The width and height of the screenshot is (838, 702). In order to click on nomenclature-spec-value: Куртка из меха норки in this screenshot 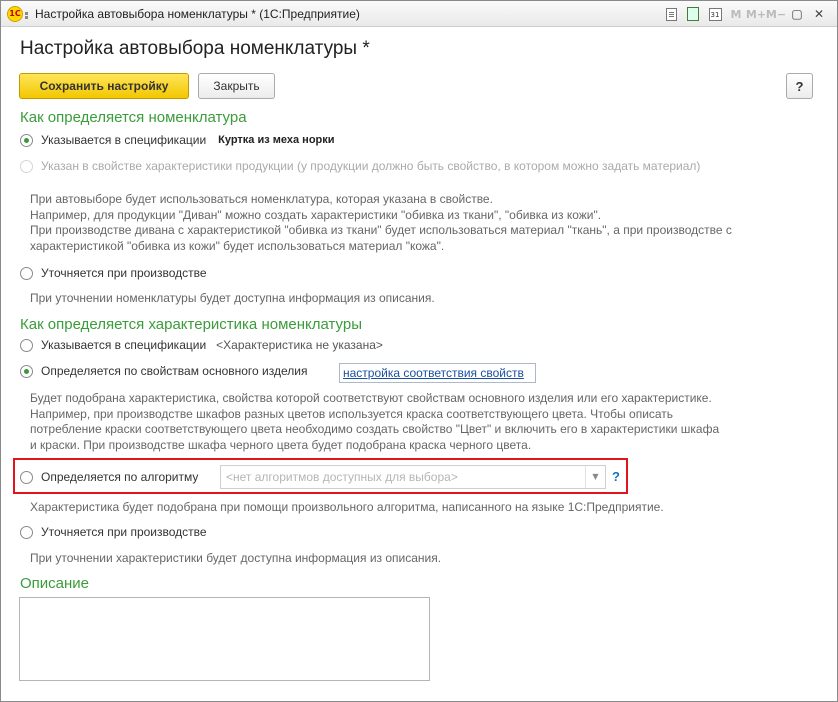, I will do `click(276, 140)`.